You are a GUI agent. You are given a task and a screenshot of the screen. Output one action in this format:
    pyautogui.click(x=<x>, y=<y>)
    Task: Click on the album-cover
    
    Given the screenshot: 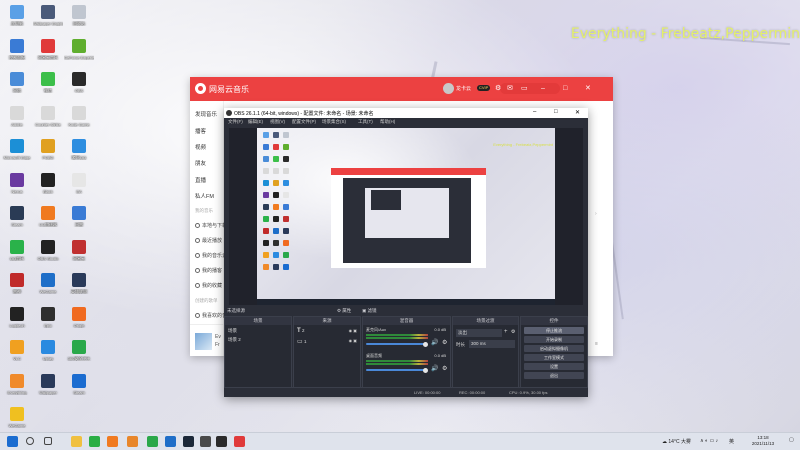 What is the action you would take?
    pyautogui.click(x=203, y=341)
    